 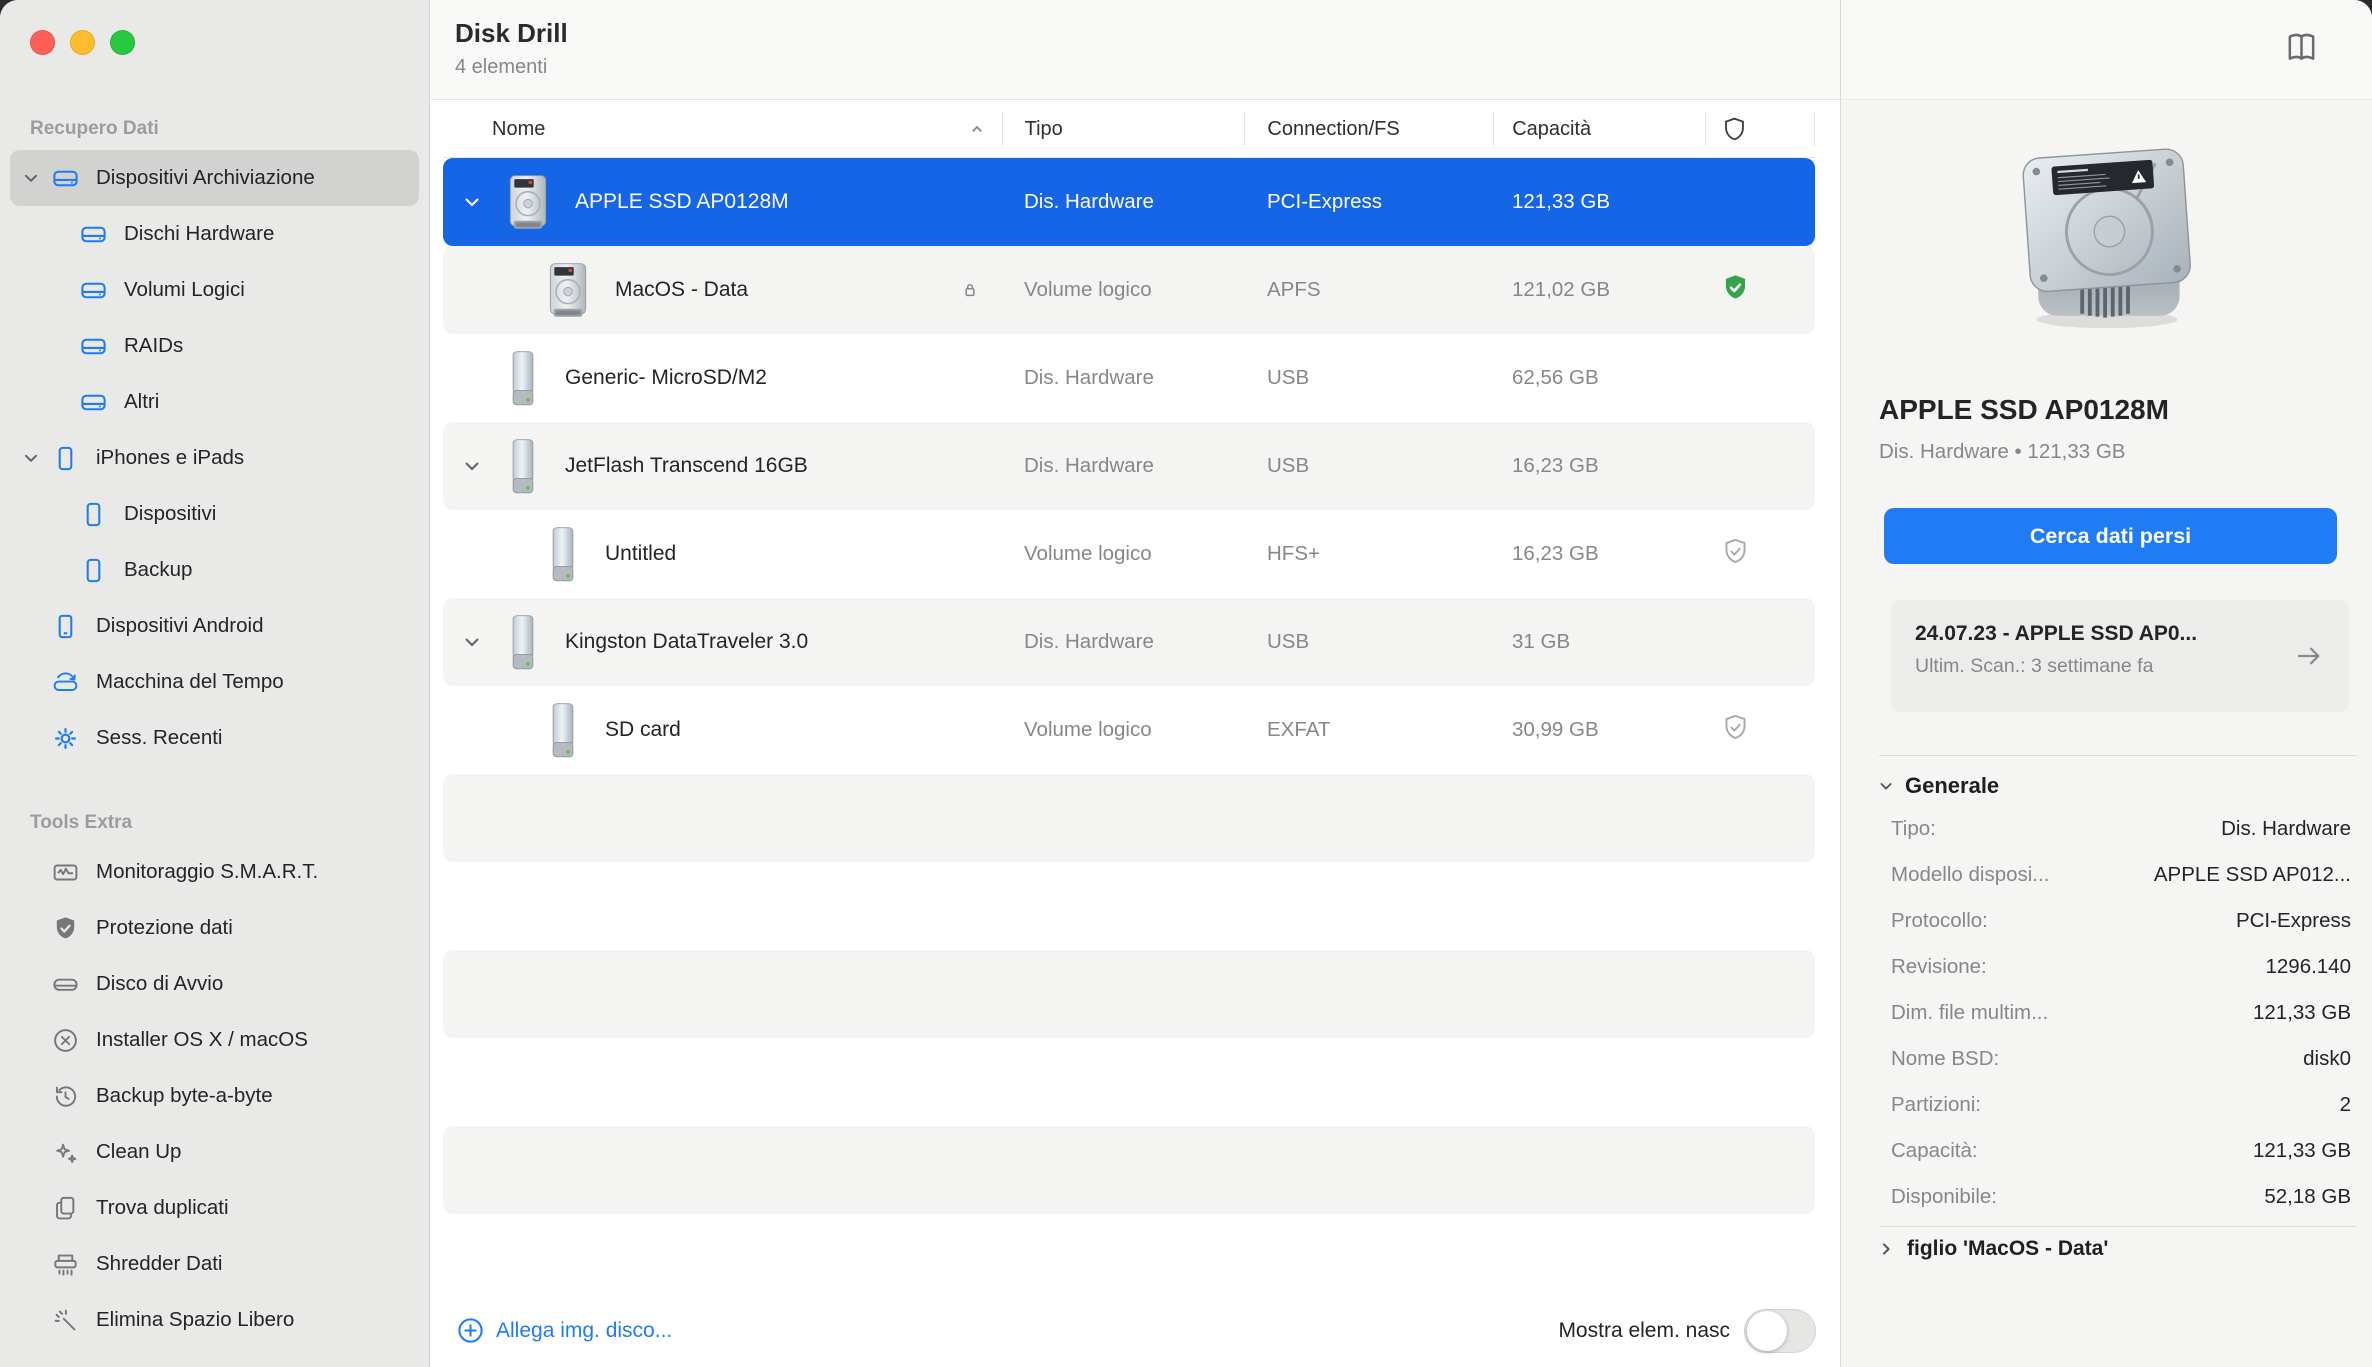 I want to click on sidebar-item-installer-os-x-macos: Installer OS X / macOS, so click(x=214, y=1040).